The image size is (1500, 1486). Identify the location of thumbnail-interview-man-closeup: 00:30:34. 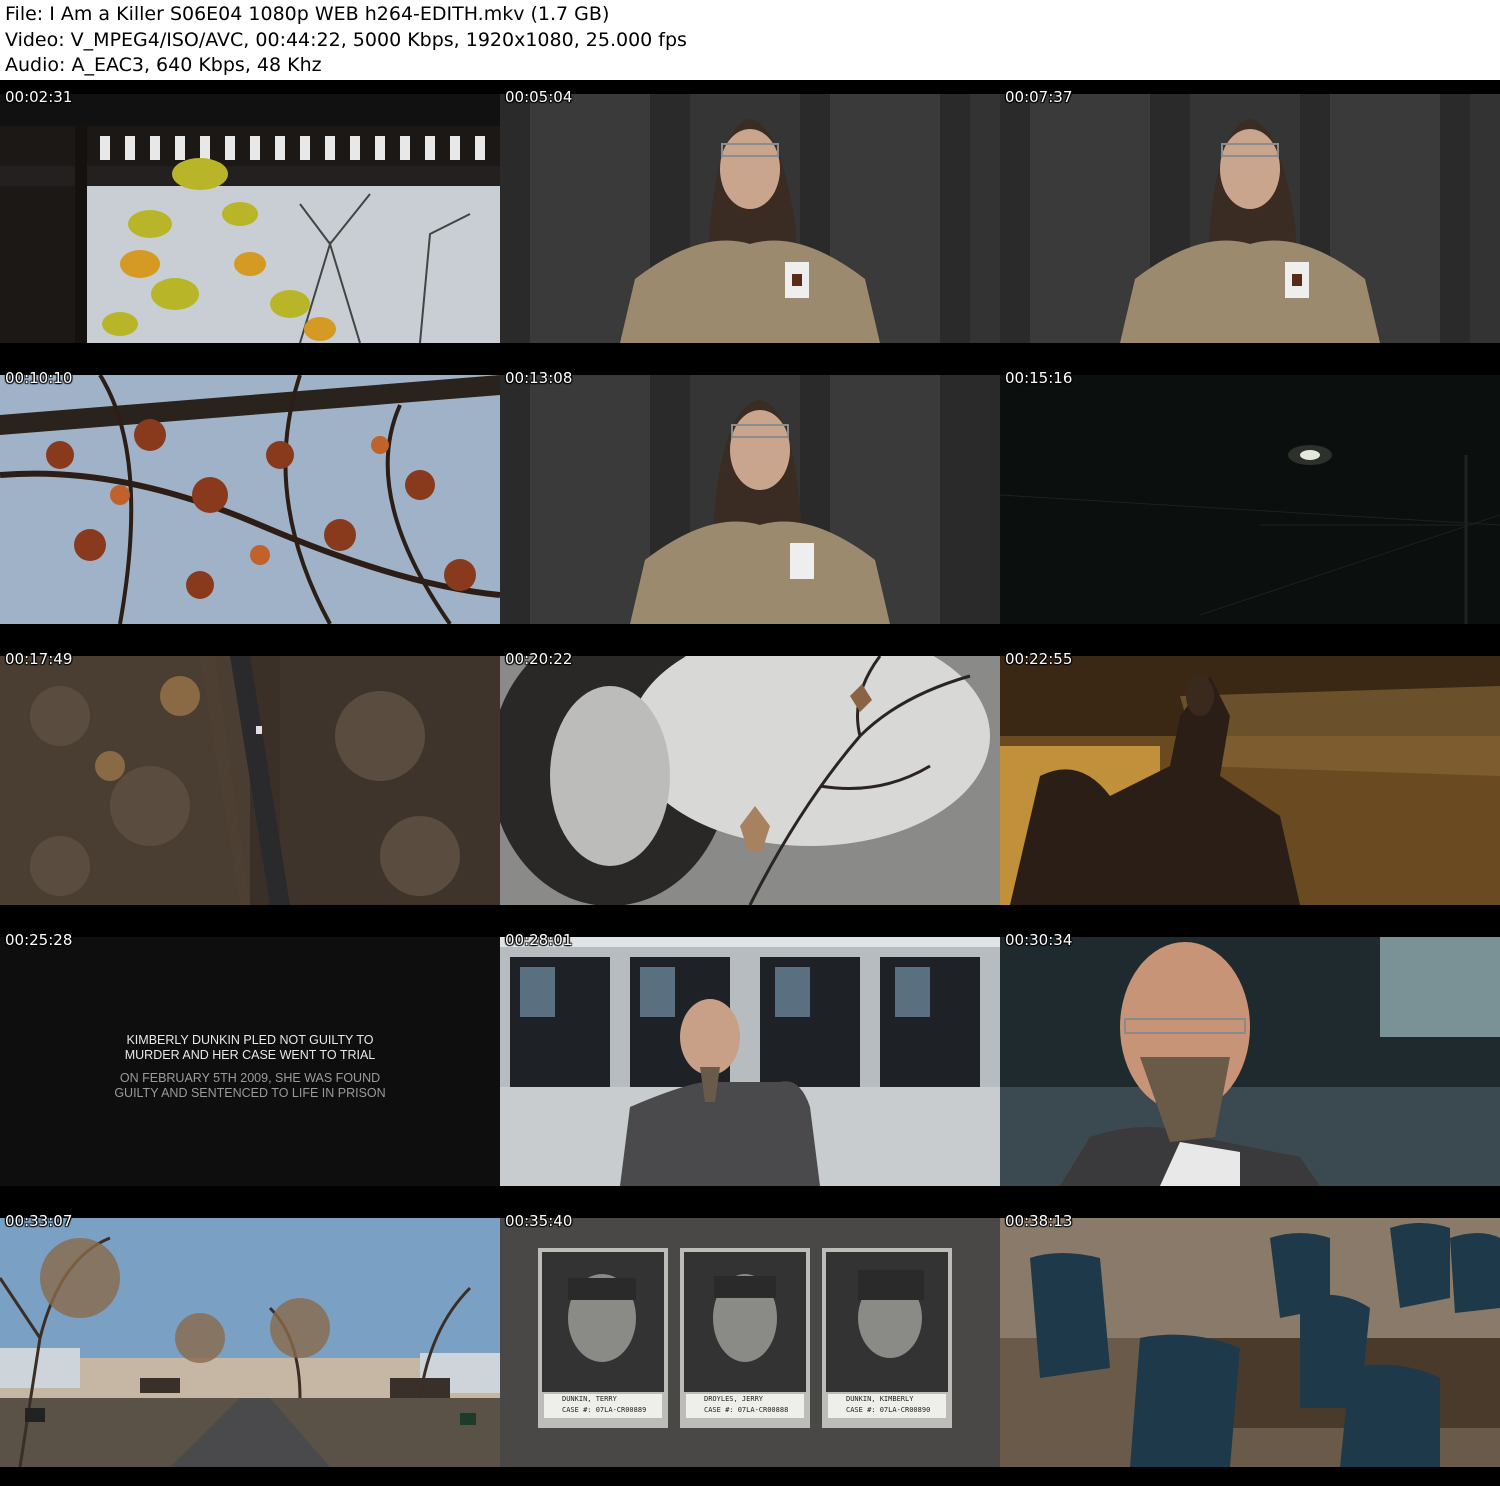
(1250, 1064).